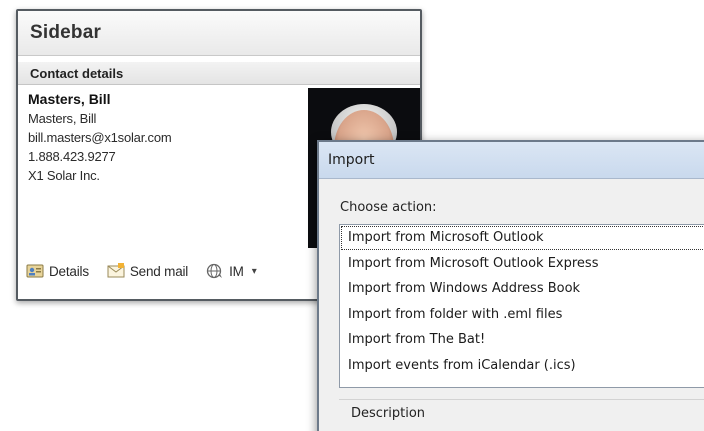  I want to click on send-mail-label: Send mail, so click(159, 271).